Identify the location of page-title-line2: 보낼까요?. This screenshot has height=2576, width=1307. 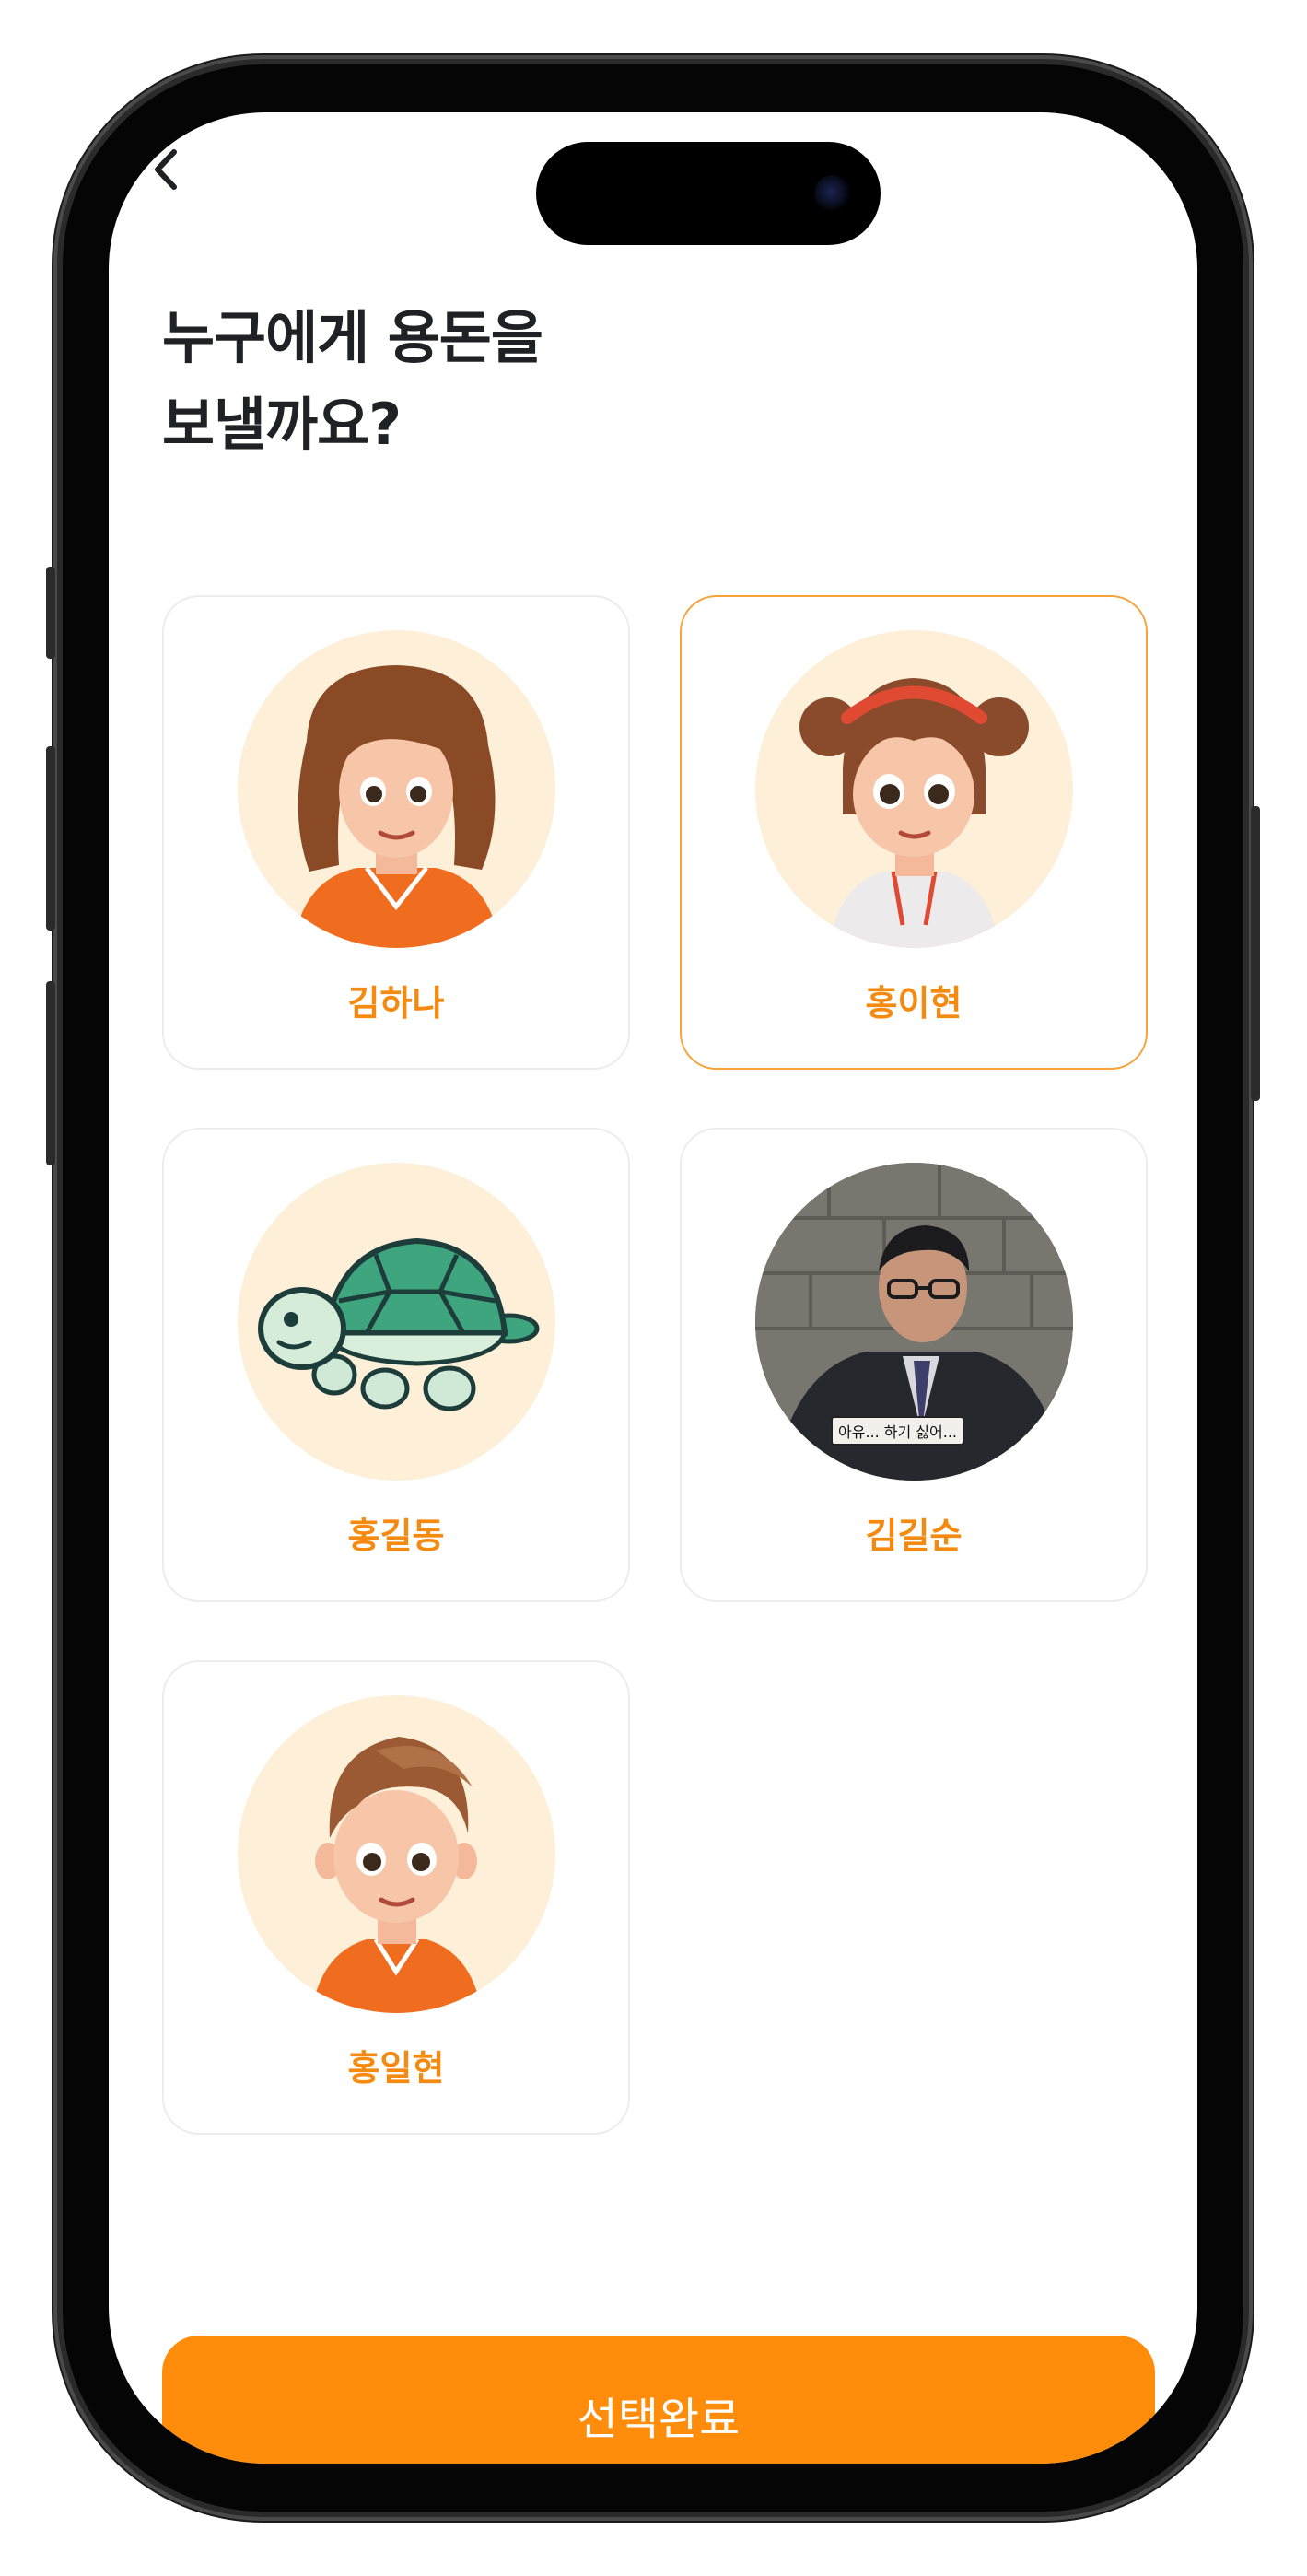
(282, 424).